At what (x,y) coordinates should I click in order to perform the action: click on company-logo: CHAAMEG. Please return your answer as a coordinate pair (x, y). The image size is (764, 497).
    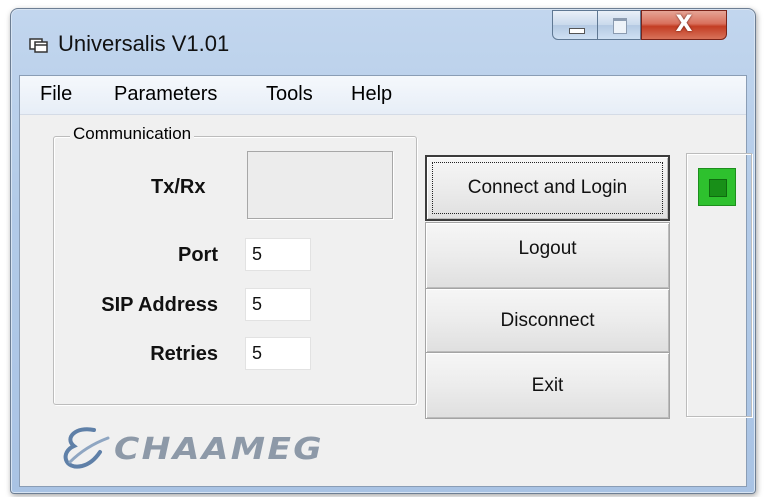
    Looking at the image, I should click on (196, 449).